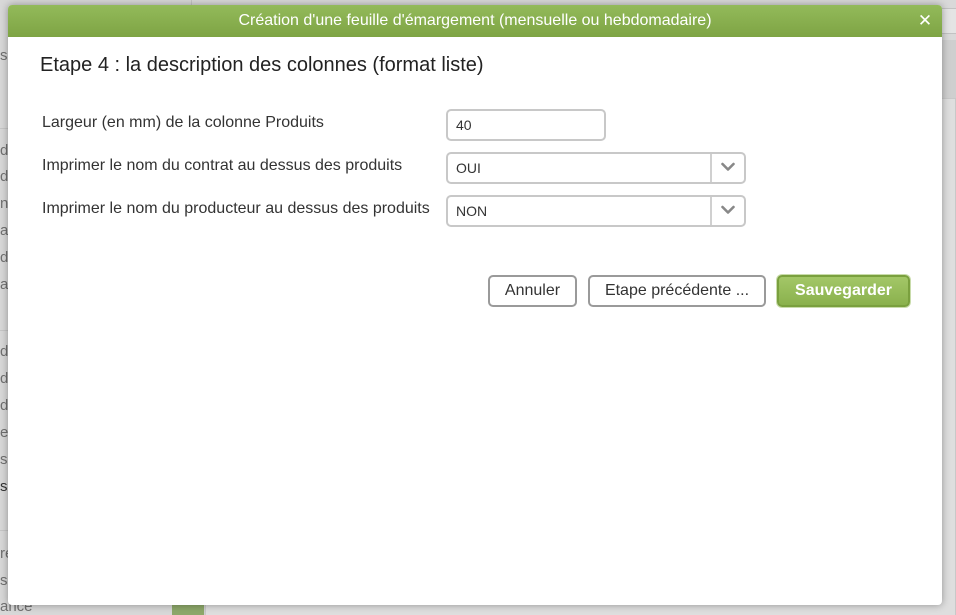  I want to click on contract-name-select: OUI, so click(596, 168).